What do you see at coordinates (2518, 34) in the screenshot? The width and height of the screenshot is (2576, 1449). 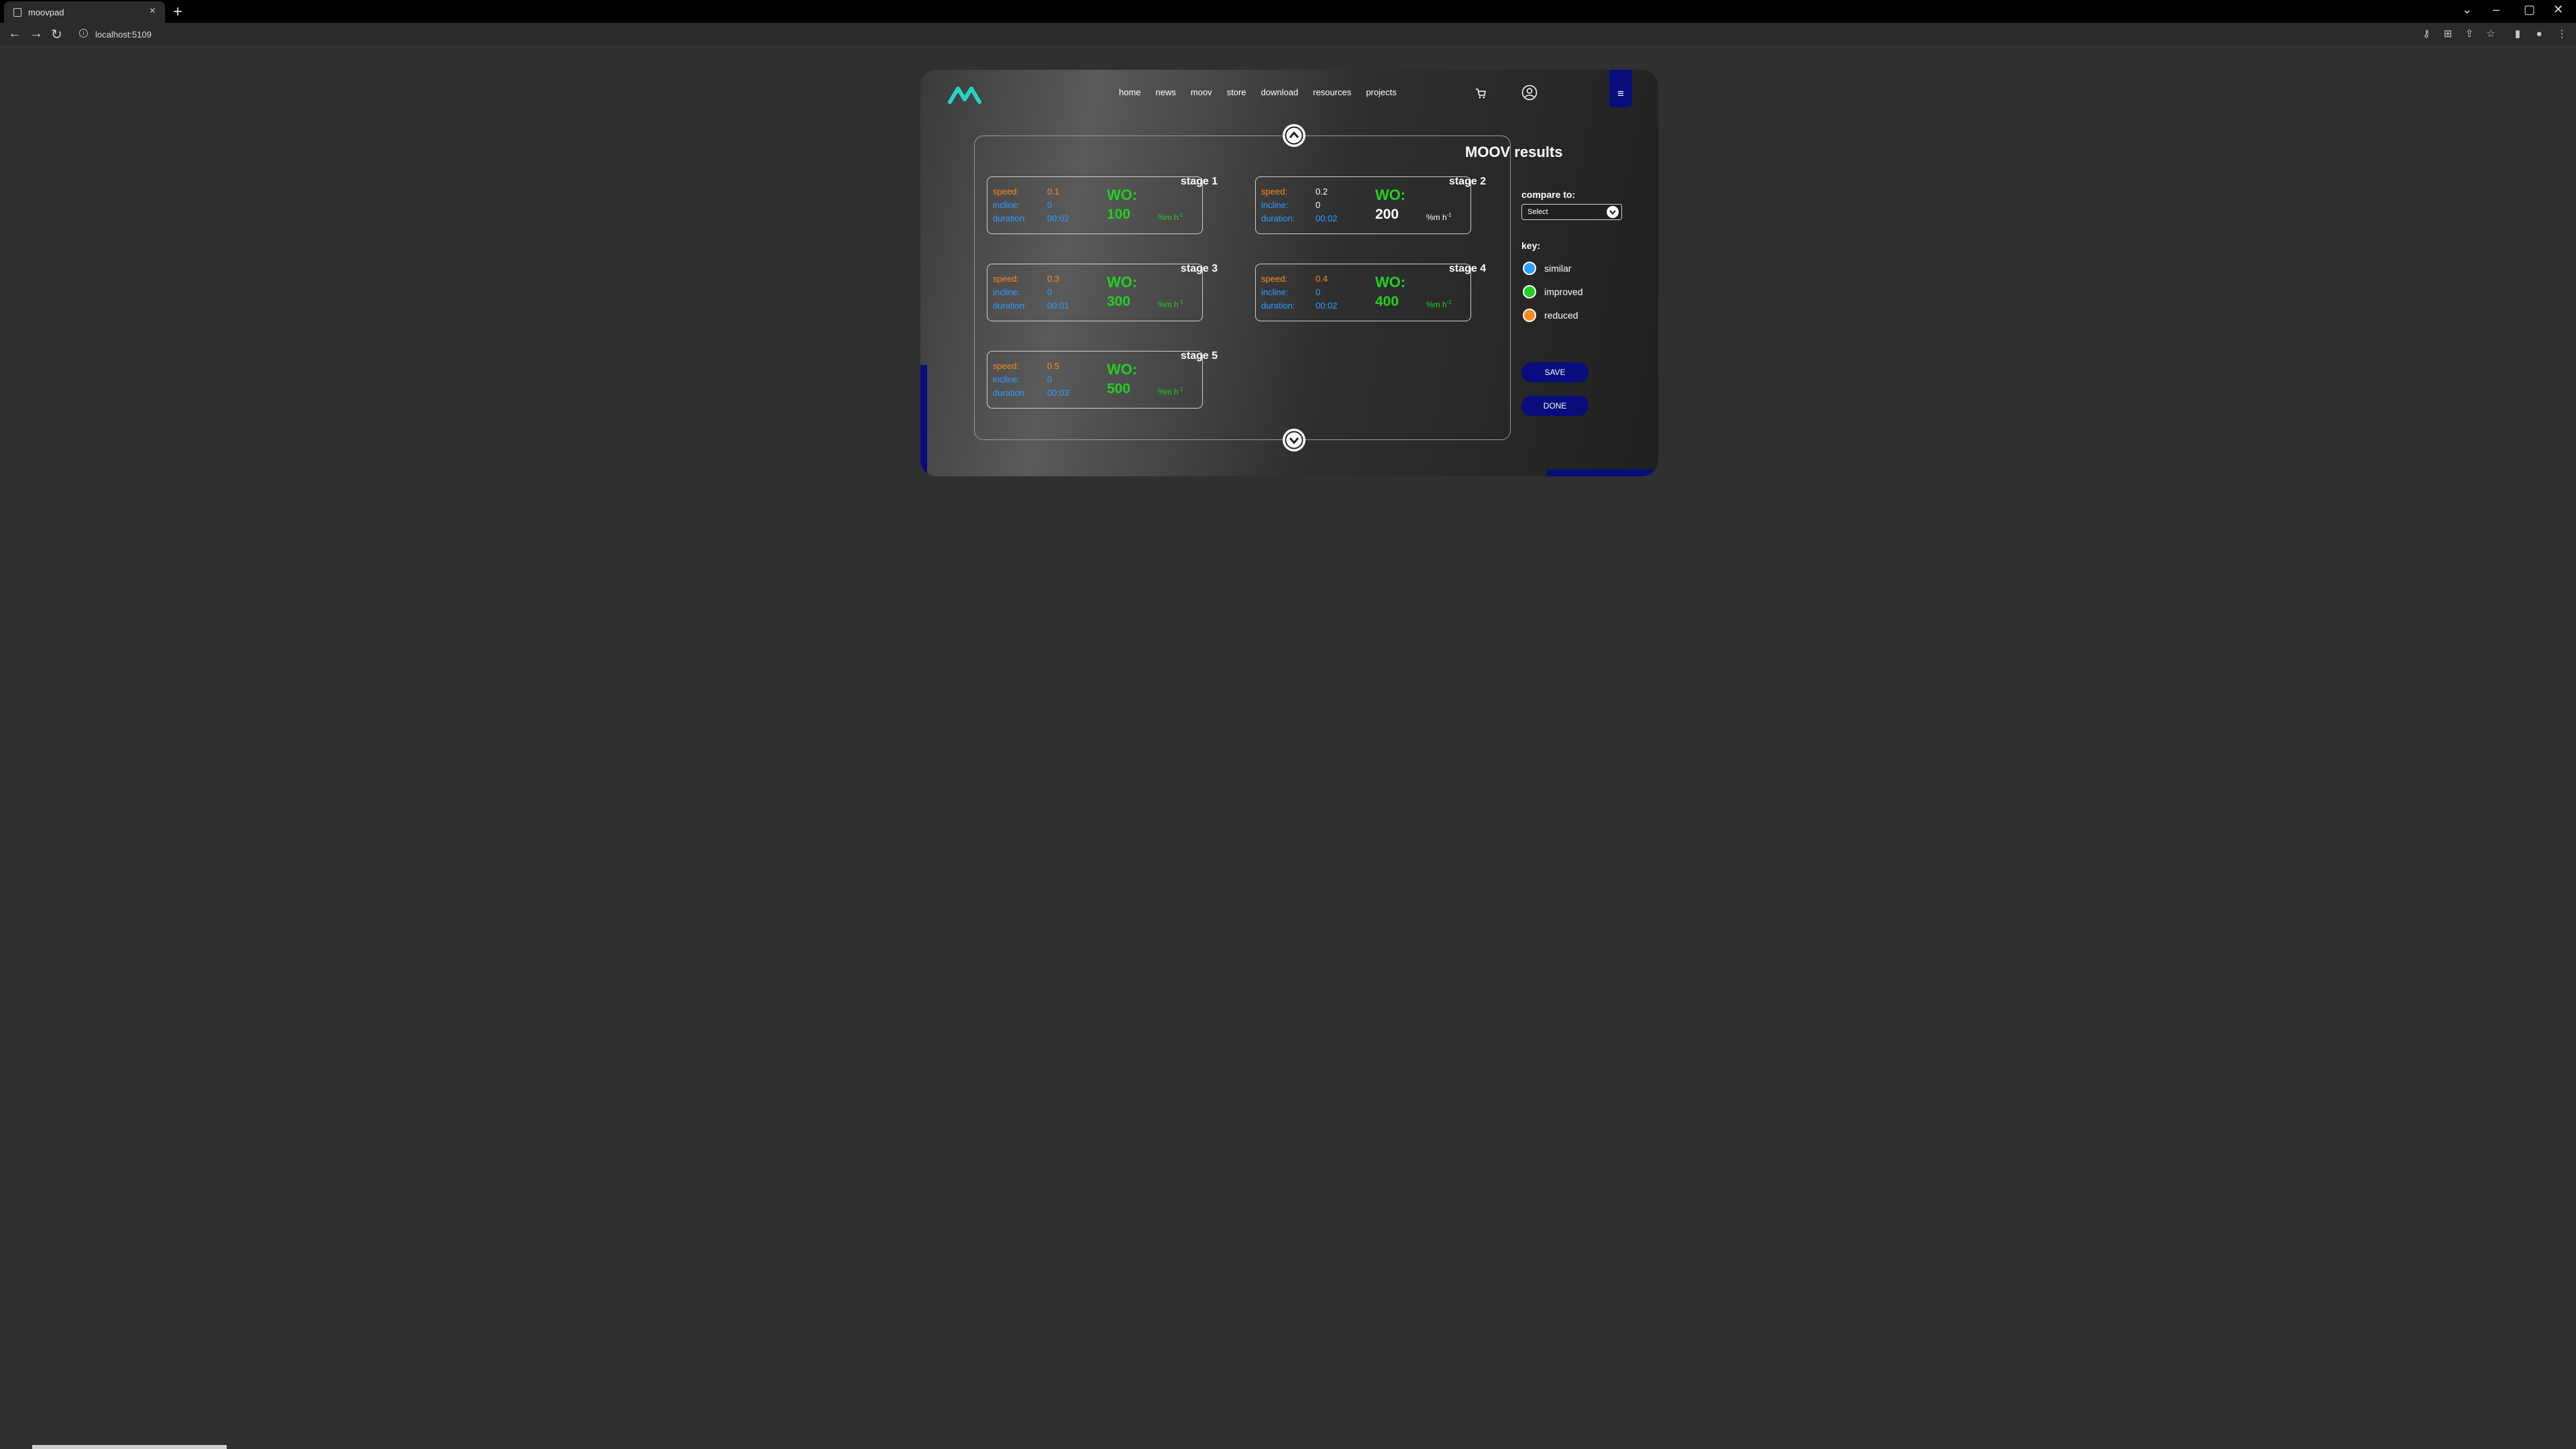 I see `side-panel-icon: ▮` at bounding box center [2518, 34].